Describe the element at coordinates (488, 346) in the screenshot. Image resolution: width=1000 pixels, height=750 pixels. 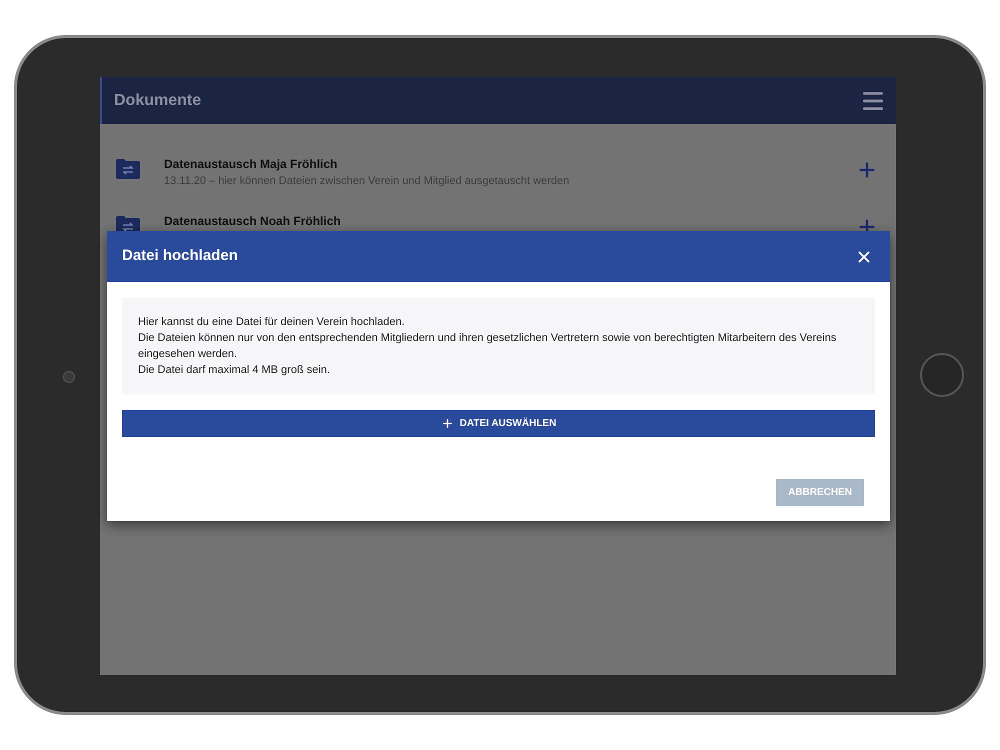
I see `info-text: Die Dateien können nur von den entsprechenden Mitgliedern und ihren gesetzlichen Vertretern sowie von berechtigten Mitarbeitern des Vereins eingesehen werden.` at that location.